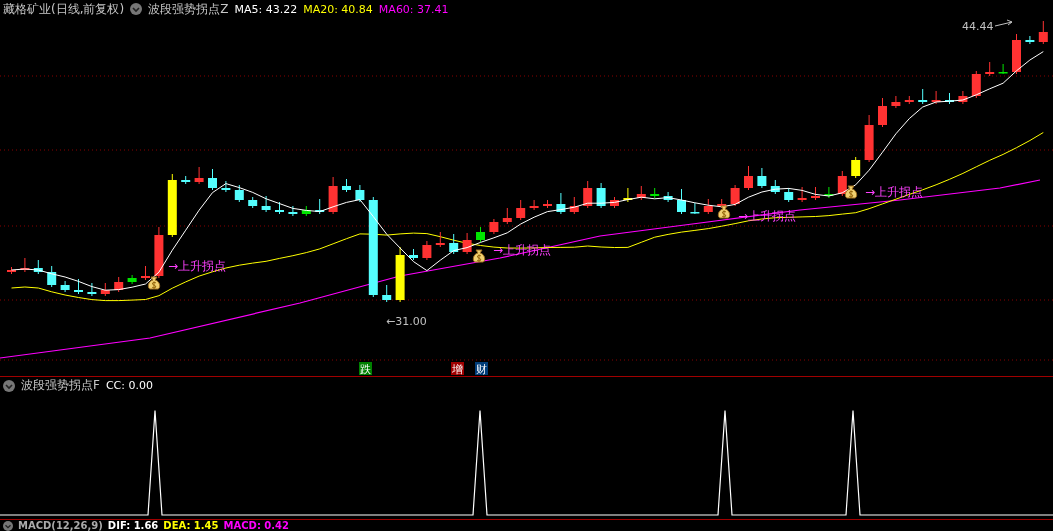 The height and width of the screenshot is (531, 1053). I want to click on marker-tag: 财, so click(481, 369).